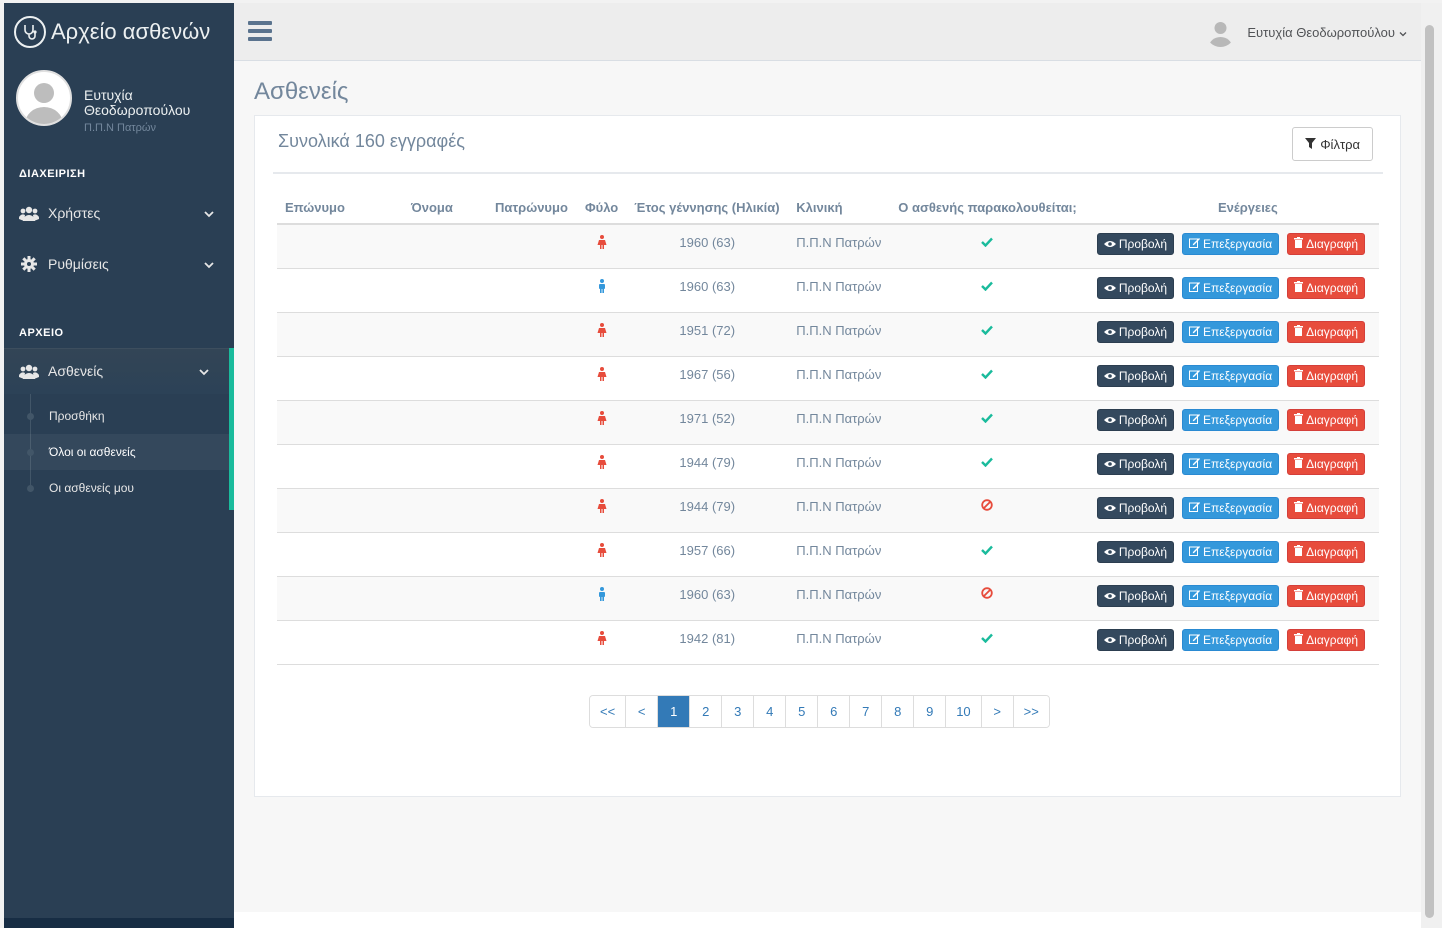  Describe the element at coordinates (116, 416) in the screenshot. I see `submenu-add: Προσθήκη` at that location.